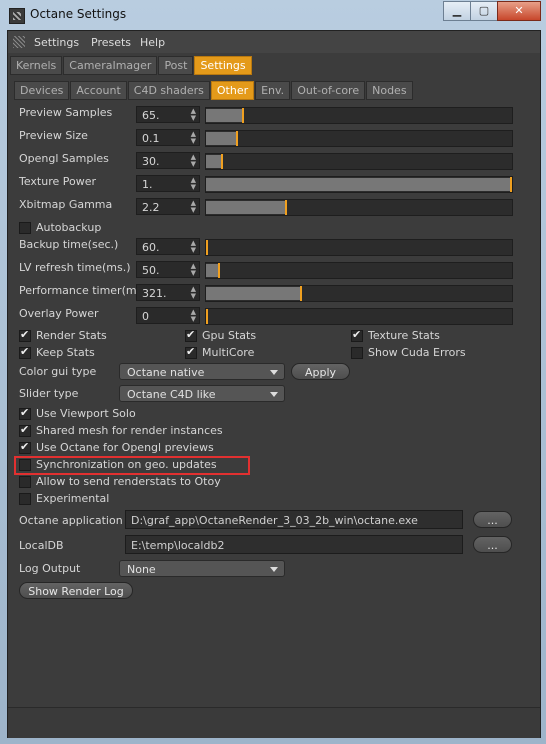 This screenshot has height=744, width=546. What do you see at coordinates (42, 90) in the screenshot?
I see `tab-devices: Devices` at bounding box center [42, 90].